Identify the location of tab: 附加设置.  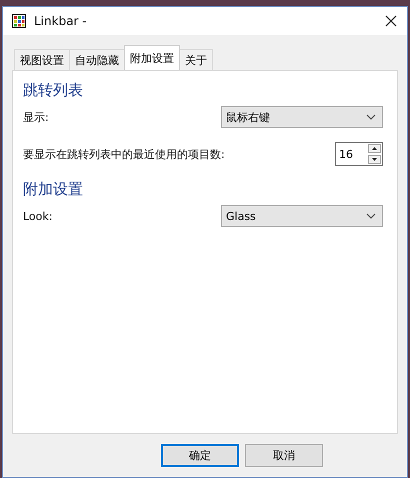
(152, 57).